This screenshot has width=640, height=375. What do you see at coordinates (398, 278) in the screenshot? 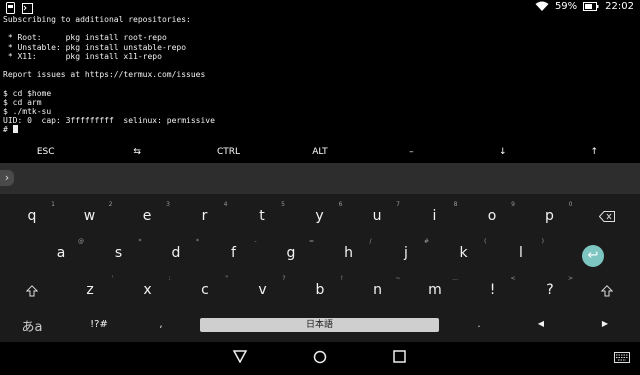
I see `key-hint: ~` at bounding box center [398, 278].